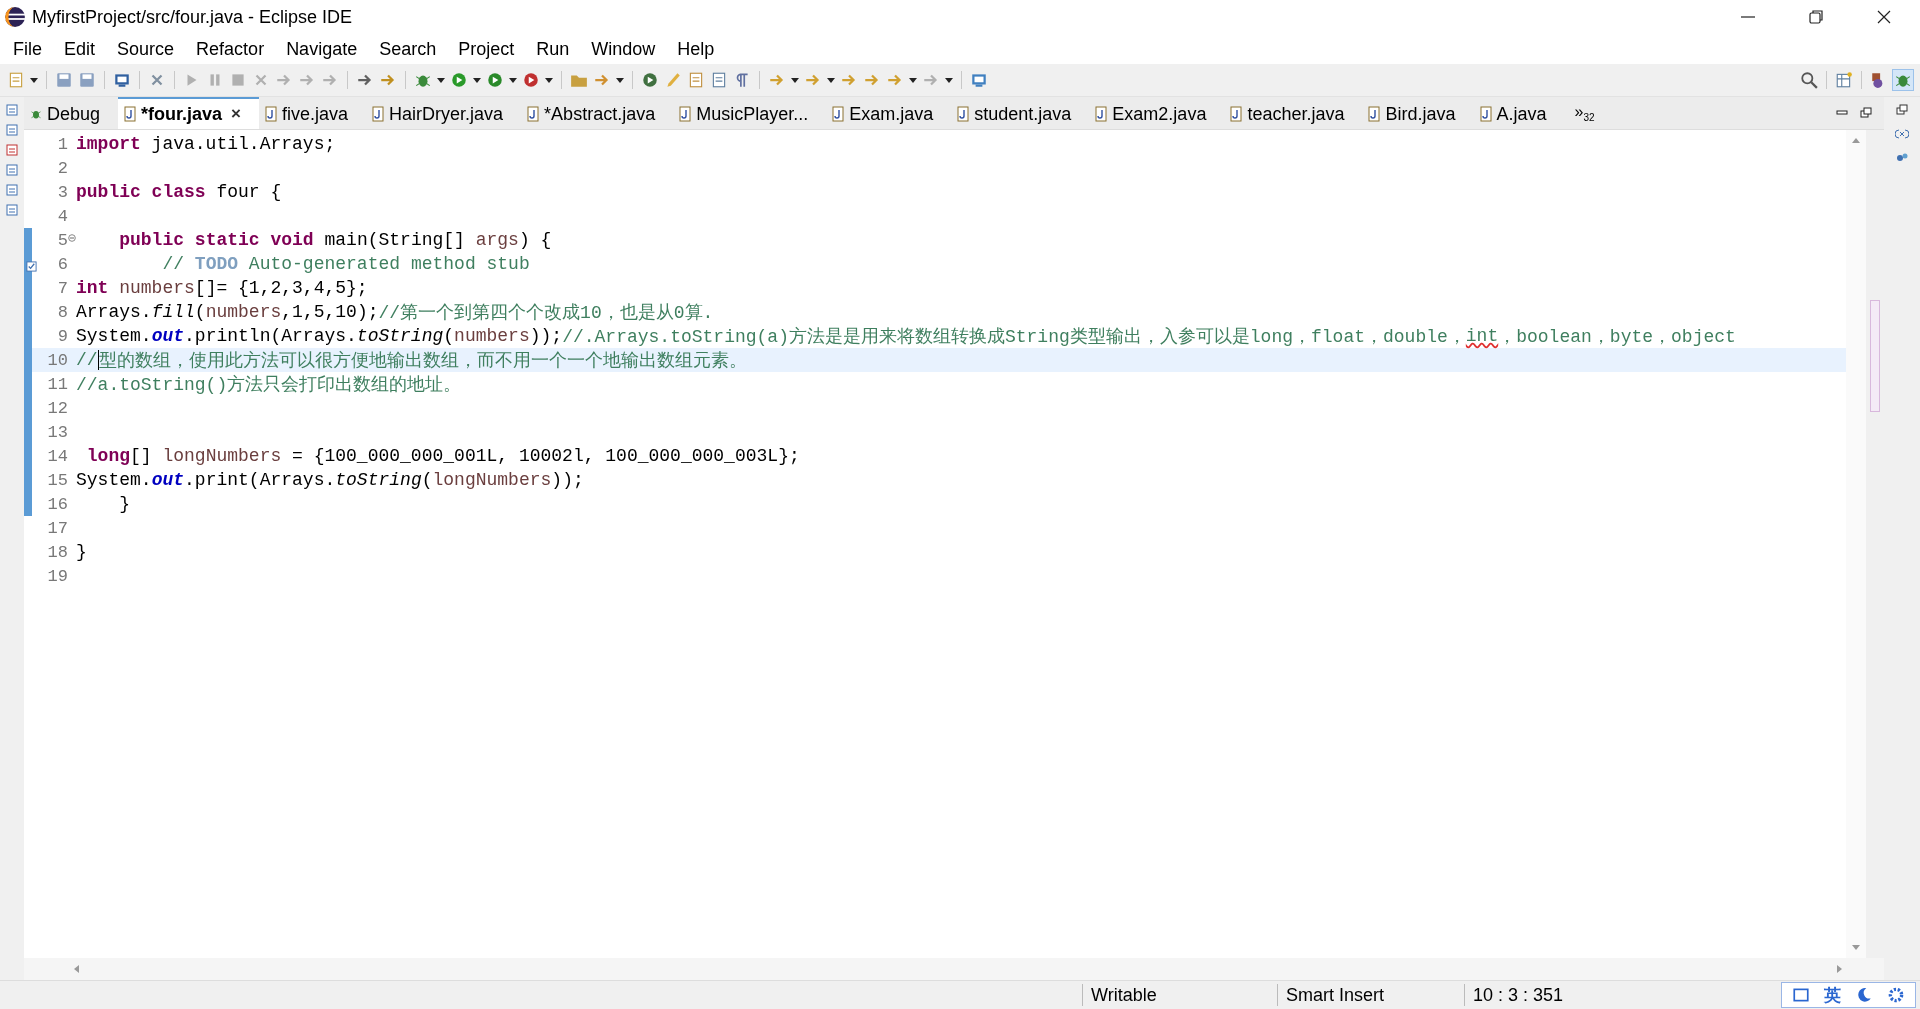 This screenshot has width=1920, height=1009. Describe the element at coordinates (1519, 113) in the screenshot. I see `editor-tab: A.java` at that location.